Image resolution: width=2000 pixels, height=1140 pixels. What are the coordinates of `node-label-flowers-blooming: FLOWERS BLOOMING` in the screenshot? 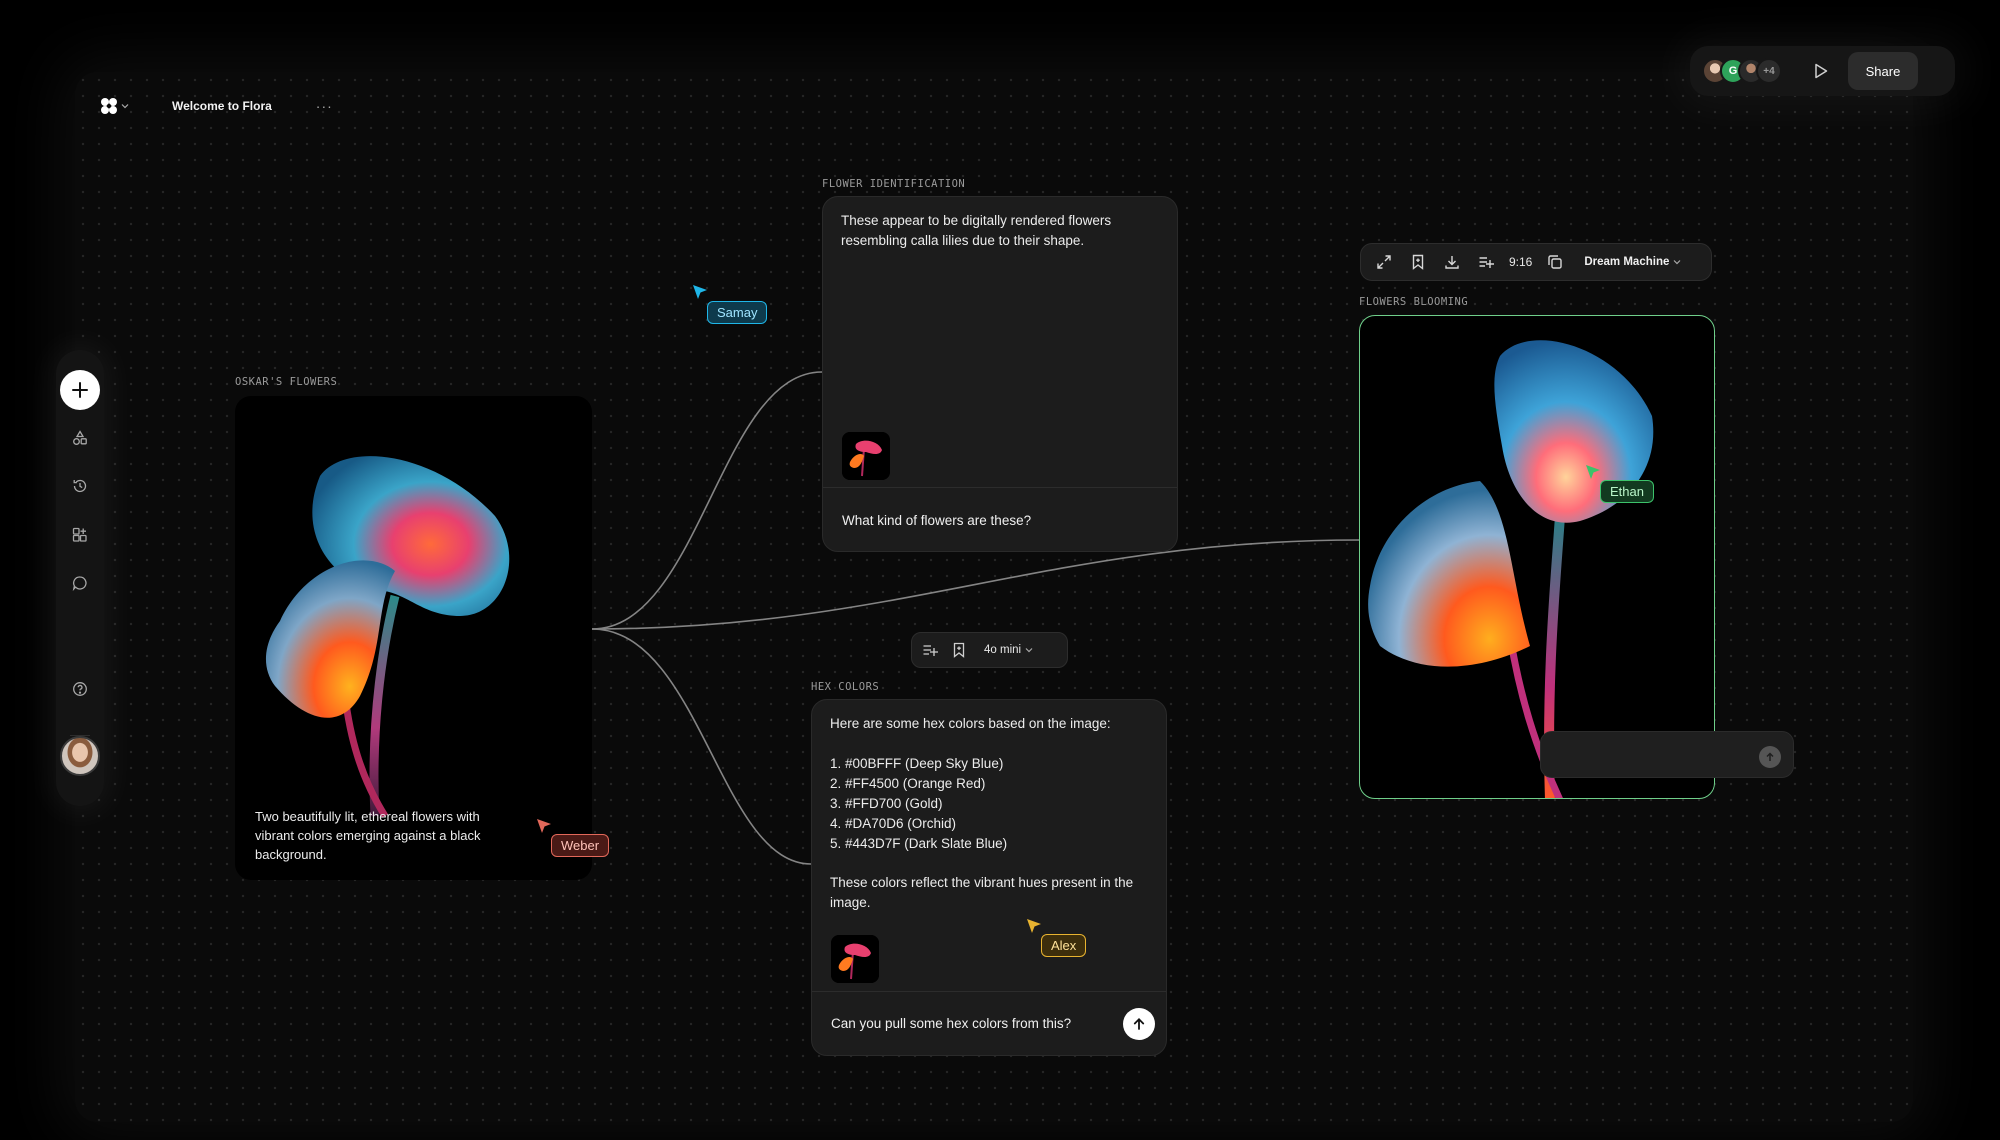 It's located at (1414, 302).